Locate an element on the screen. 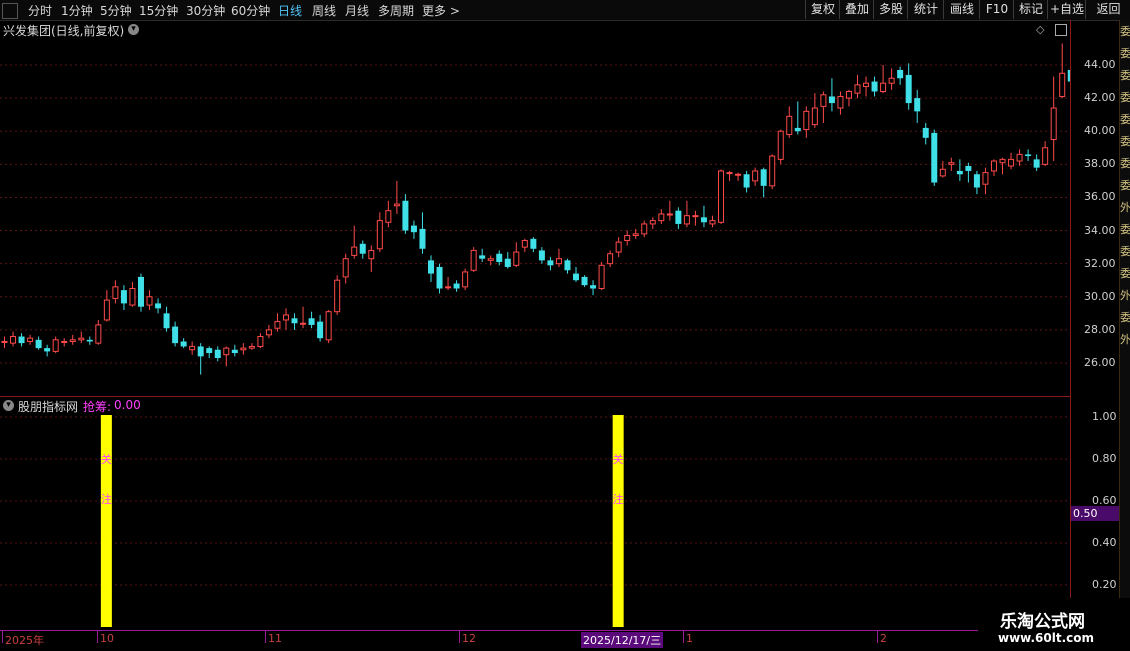 The height and width of the screenshot is (651, 1130). indicator-tick-label: 1.00 is located at coordinates (1104, 416).